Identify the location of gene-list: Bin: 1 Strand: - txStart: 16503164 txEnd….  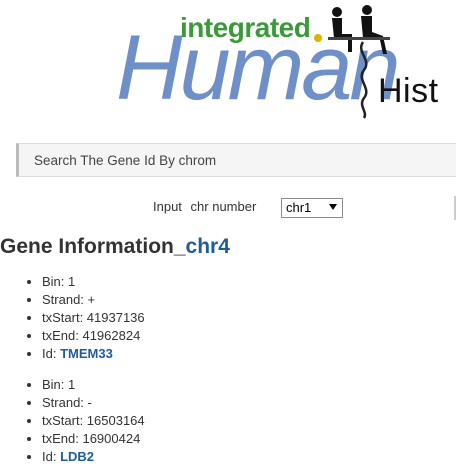
(84, 421).